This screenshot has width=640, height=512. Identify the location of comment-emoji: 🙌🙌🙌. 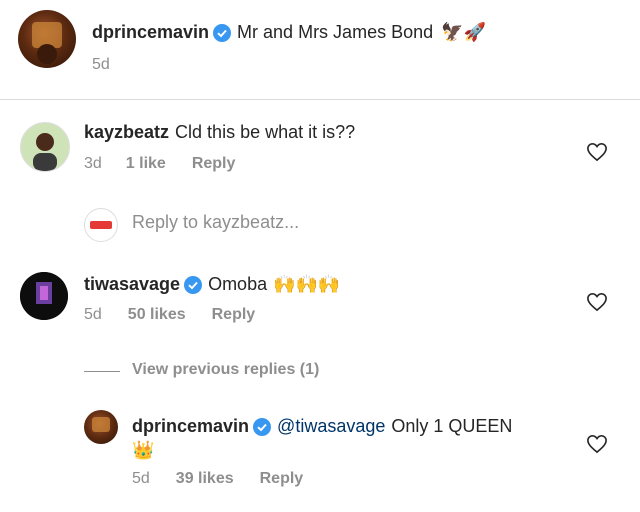
(307, 284).